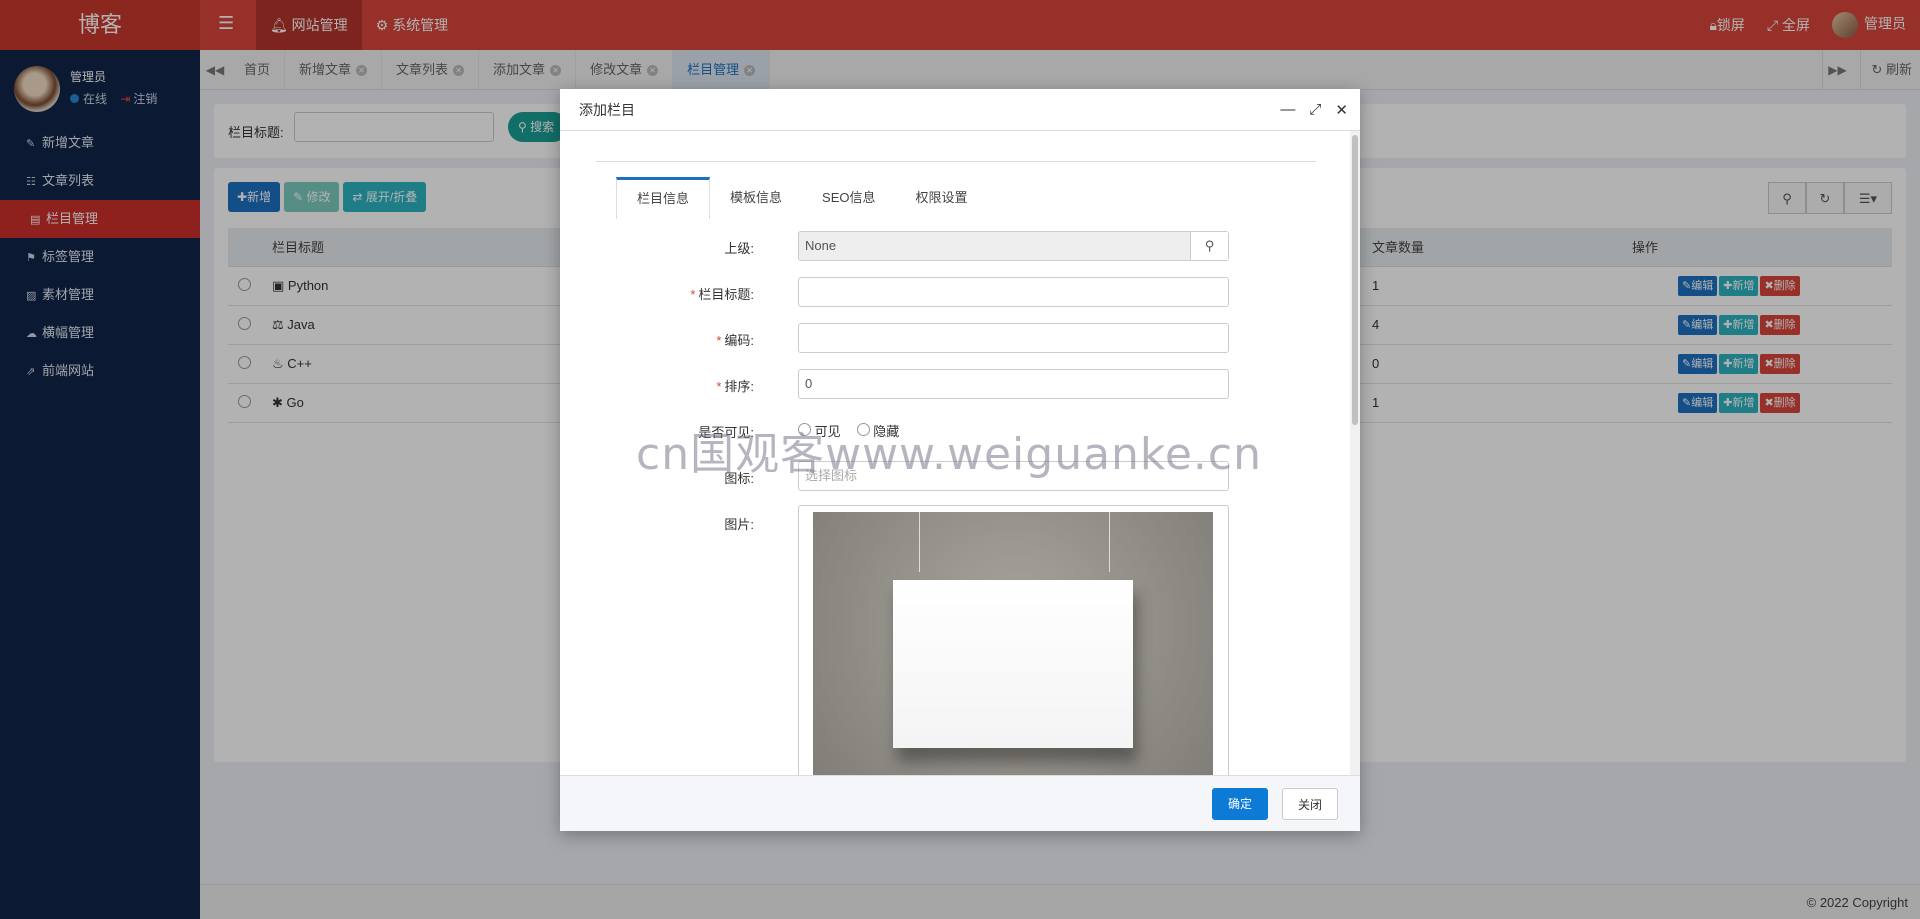 This screenshot has height=919, width=1920. I want to click on dialog-controls: — ⤢ ✕, so click(1314, 110).